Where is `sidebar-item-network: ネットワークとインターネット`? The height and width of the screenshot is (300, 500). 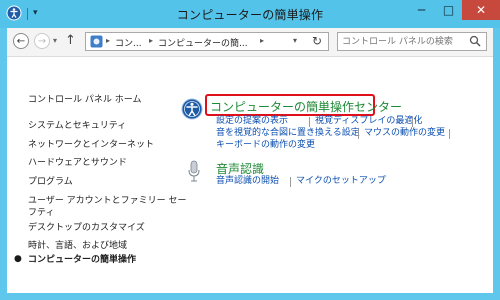
sidebar-item-network: ネットワークとインターネット is located at coordinates (91, 145).